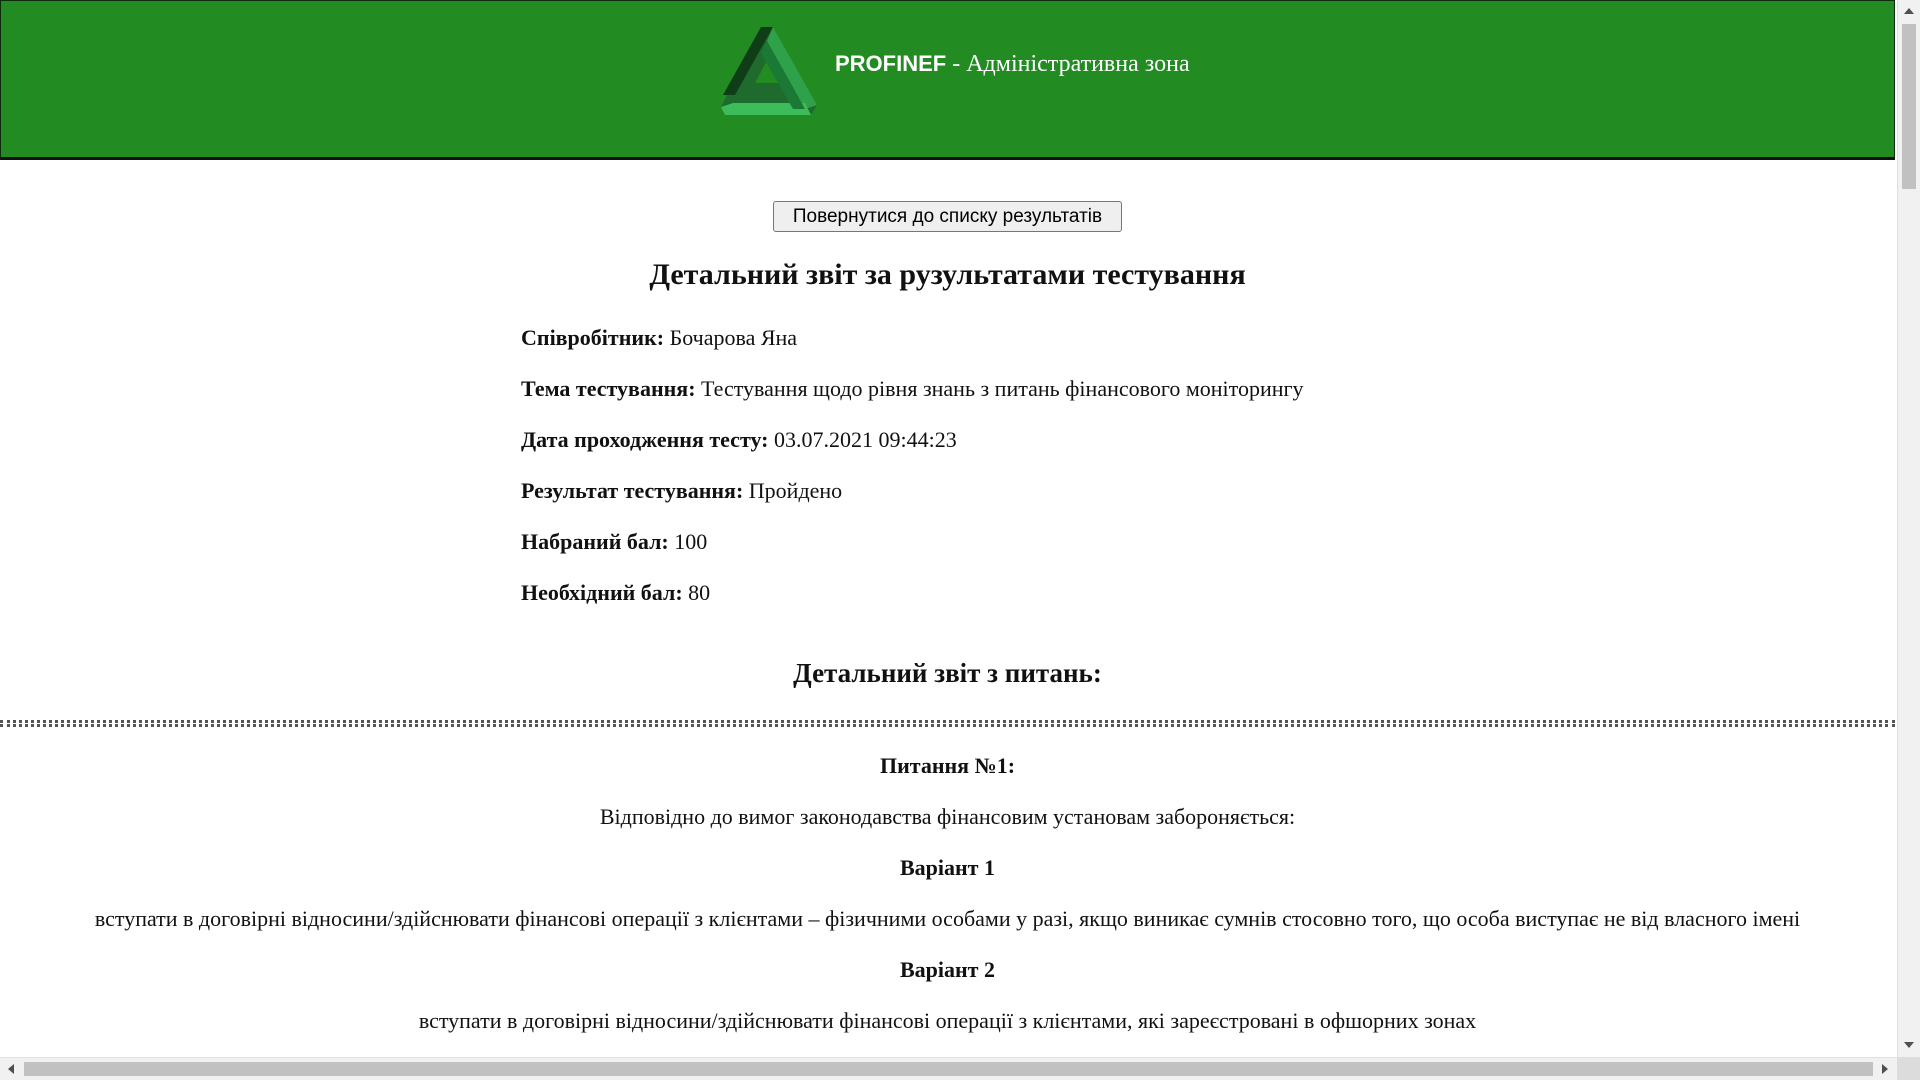 This screenshot has width=1920, height=1080. I want to click on info-row-result: Результат тестування: Пройдено, so click(1121, 498).